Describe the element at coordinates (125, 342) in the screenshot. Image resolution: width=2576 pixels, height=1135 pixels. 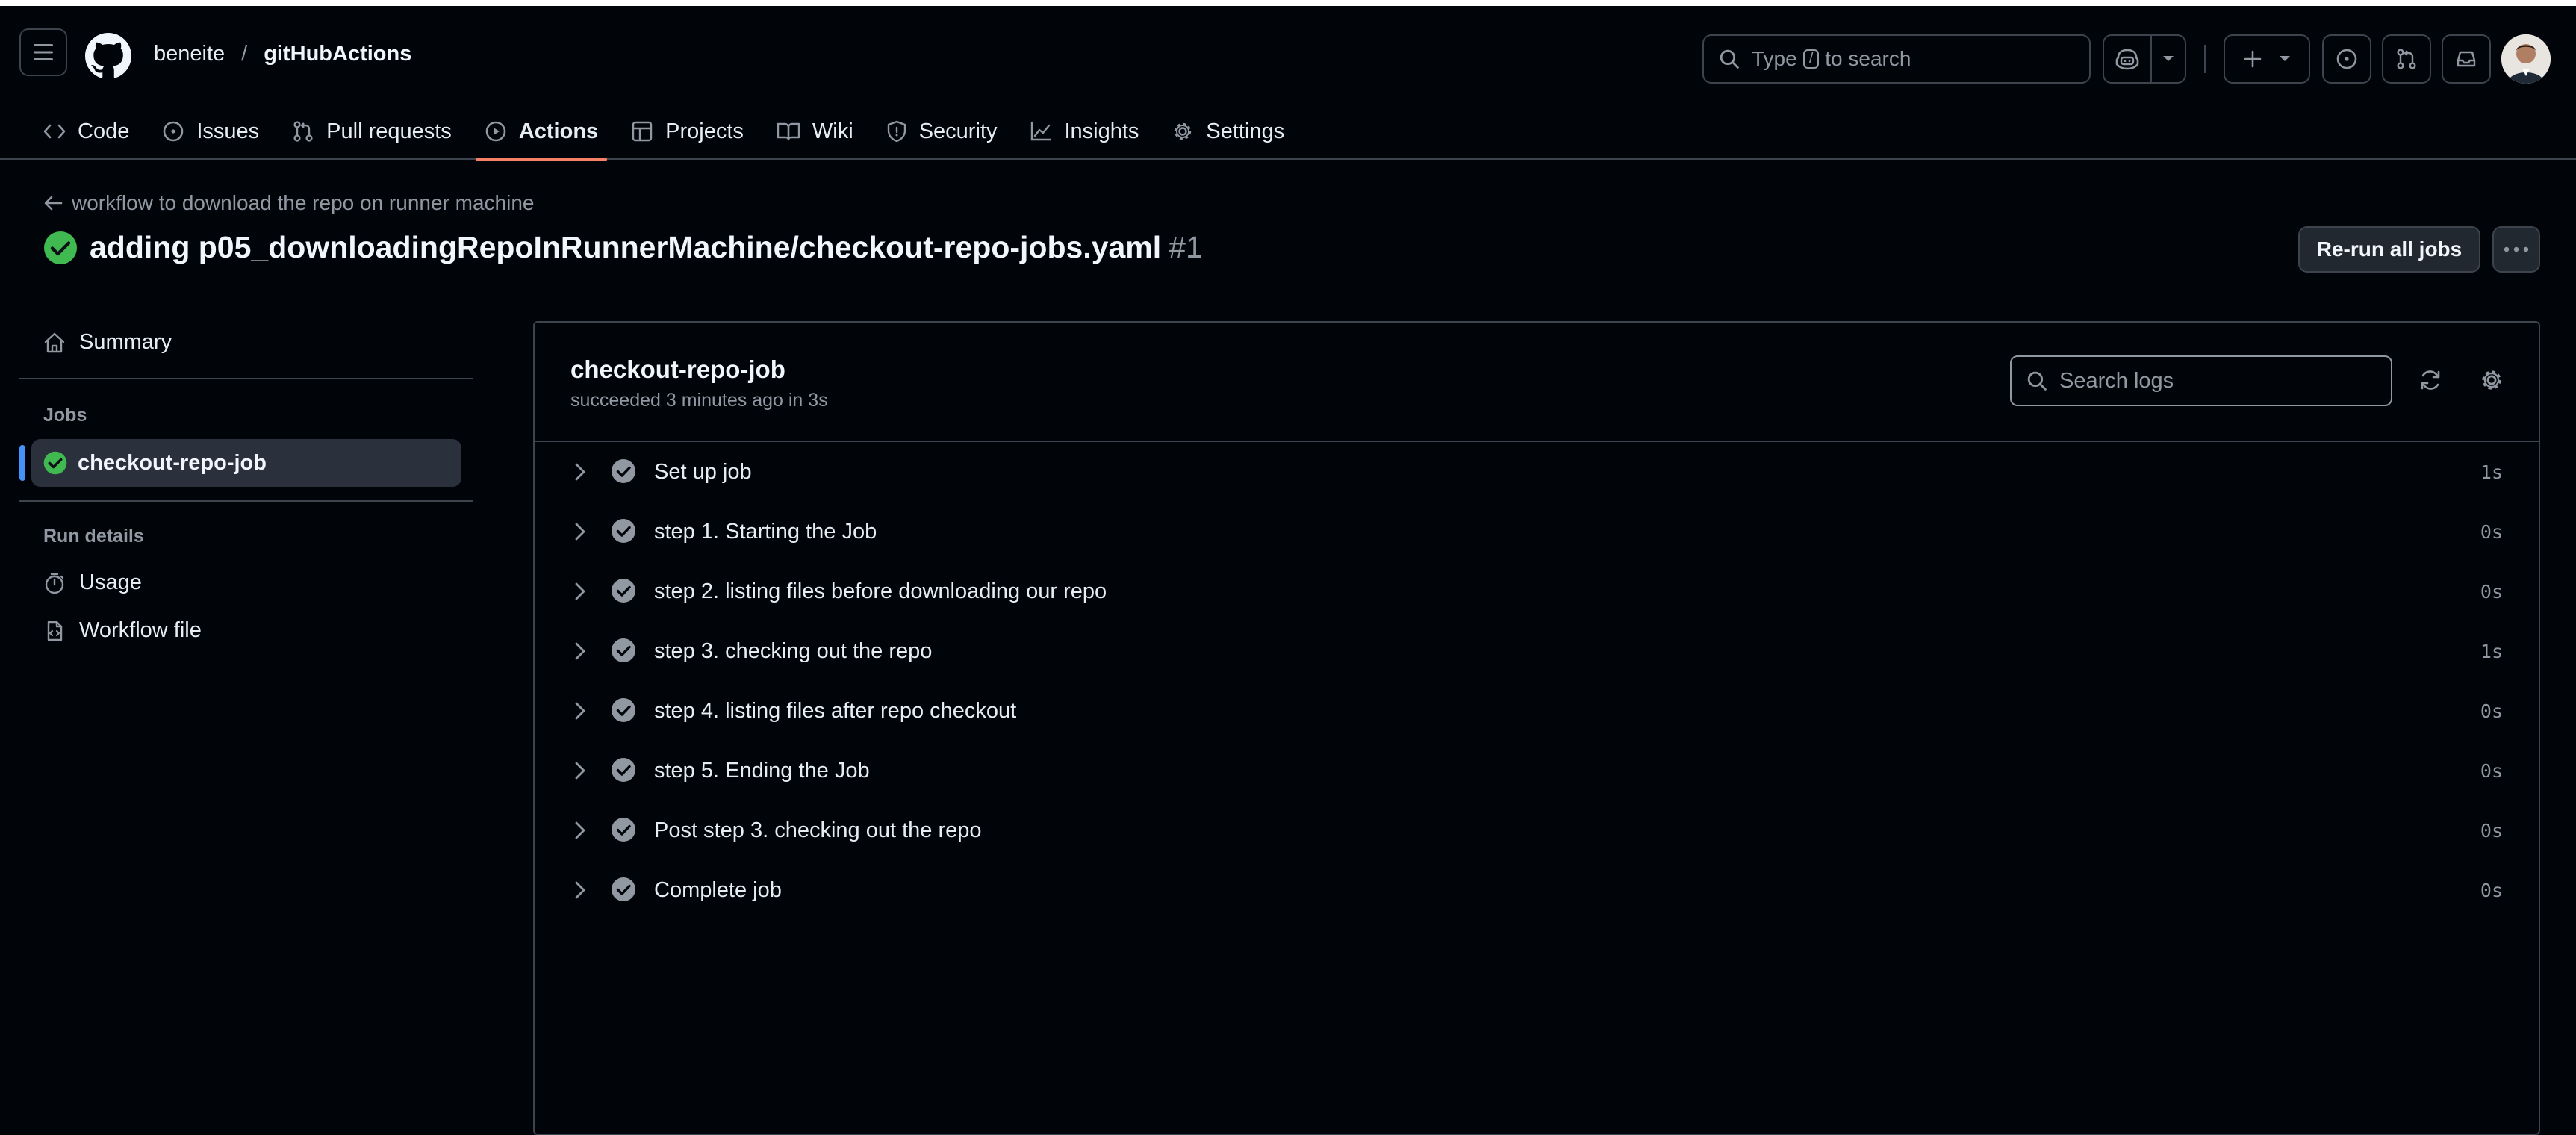
I see `sidebar-item-label: Summary` at that location.